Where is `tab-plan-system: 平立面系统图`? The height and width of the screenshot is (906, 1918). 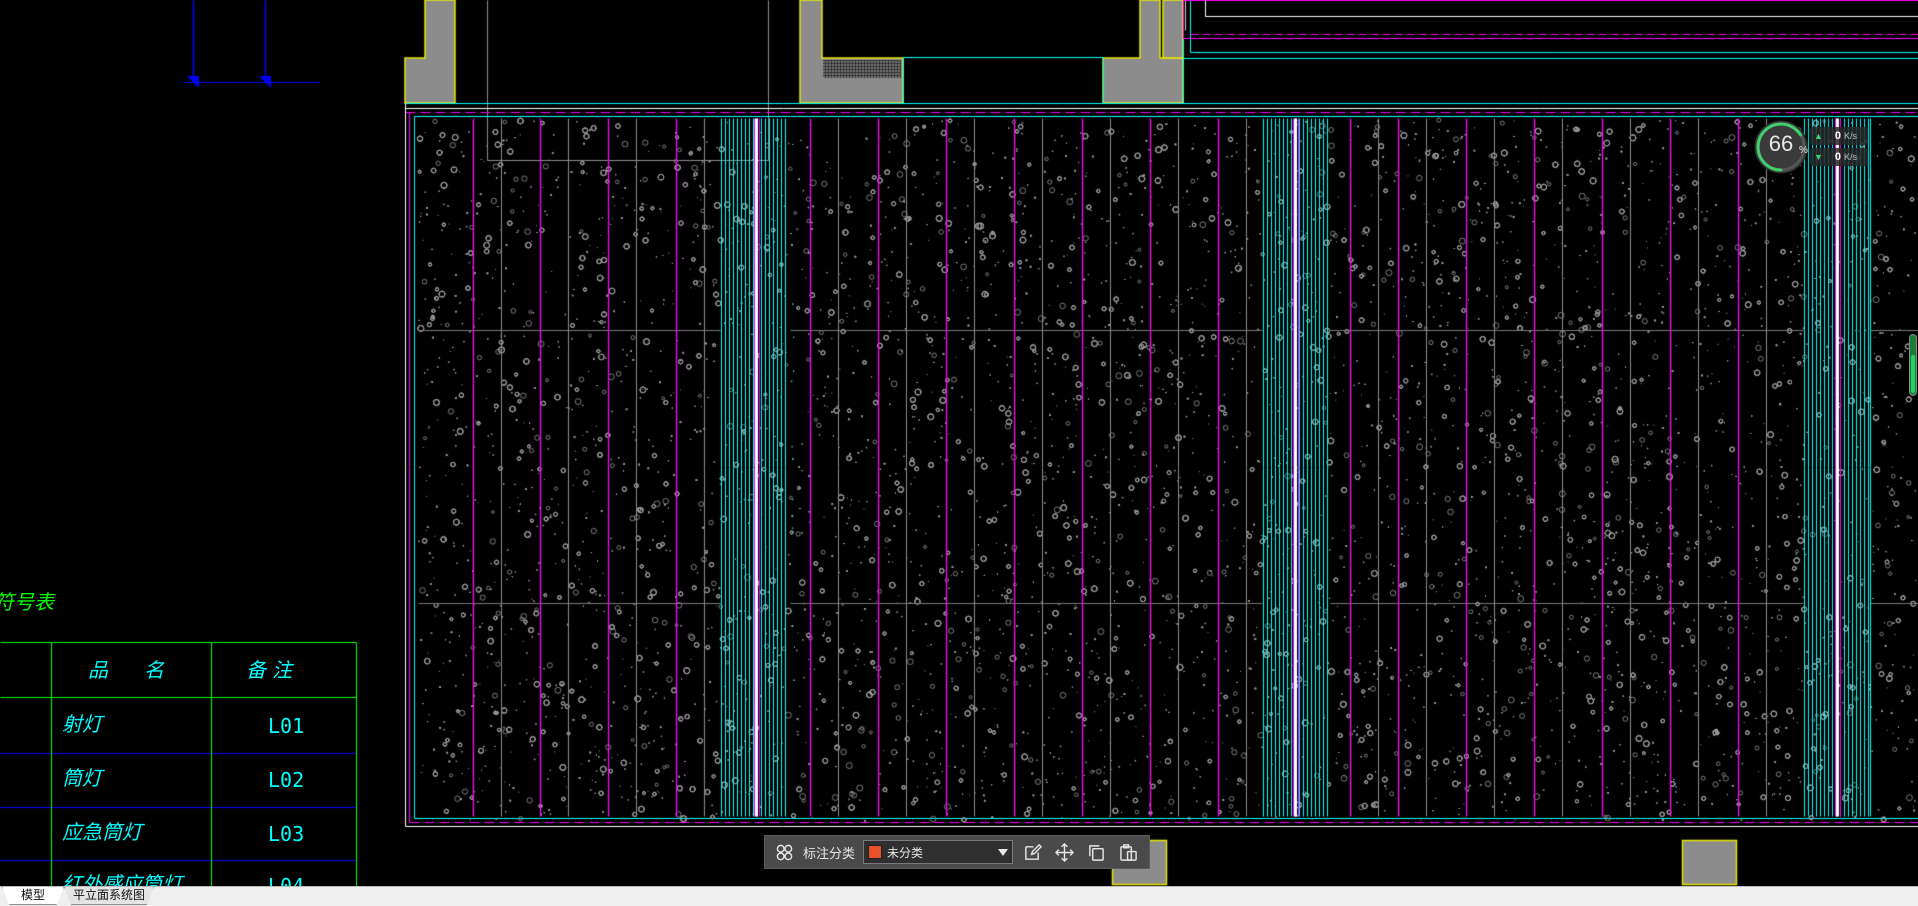 tab-plan-system: 平立面系统图 is located at coordinates (109, 896).